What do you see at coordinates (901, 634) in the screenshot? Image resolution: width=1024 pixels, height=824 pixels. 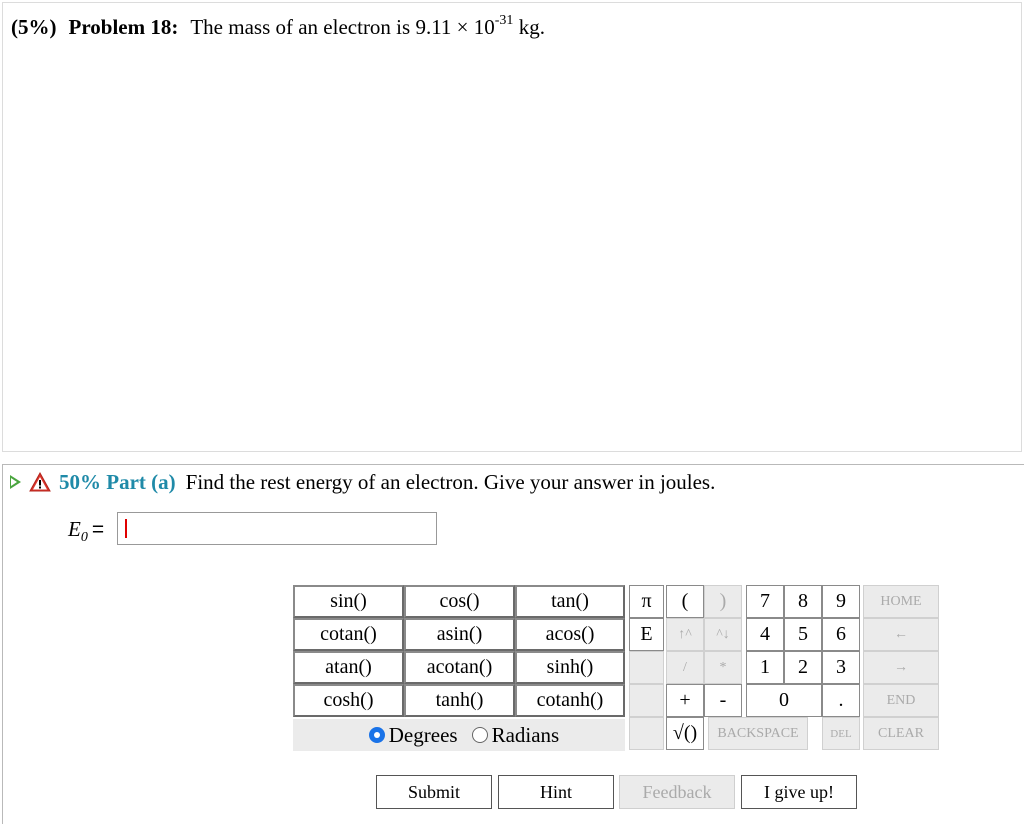 I see `left-arrow-icon: ←` at bounding box center [901, 634].